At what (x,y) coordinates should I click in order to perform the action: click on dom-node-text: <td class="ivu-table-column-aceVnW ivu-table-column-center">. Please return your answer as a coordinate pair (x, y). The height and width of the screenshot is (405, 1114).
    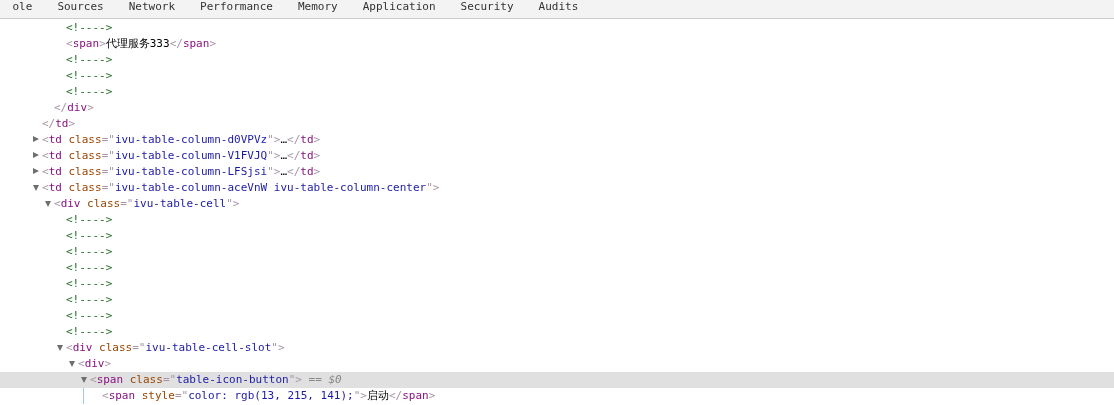
    Looking at the image, I should click on (241, 188).